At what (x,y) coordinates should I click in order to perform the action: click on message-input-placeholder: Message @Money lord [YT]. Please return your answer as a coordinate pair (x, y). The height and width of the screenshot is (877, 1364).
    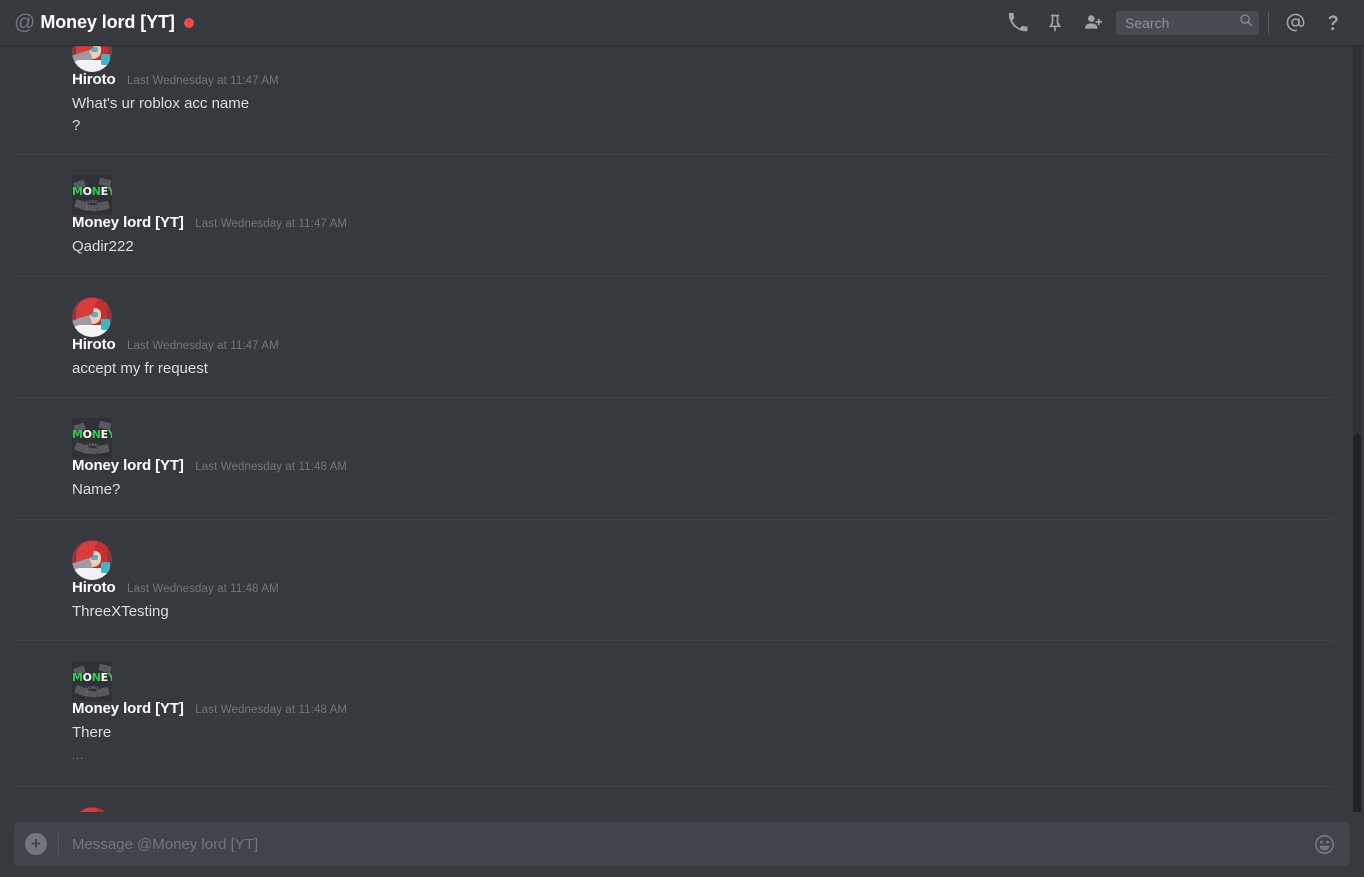
    Looking at the image, I should click on (165, 844).